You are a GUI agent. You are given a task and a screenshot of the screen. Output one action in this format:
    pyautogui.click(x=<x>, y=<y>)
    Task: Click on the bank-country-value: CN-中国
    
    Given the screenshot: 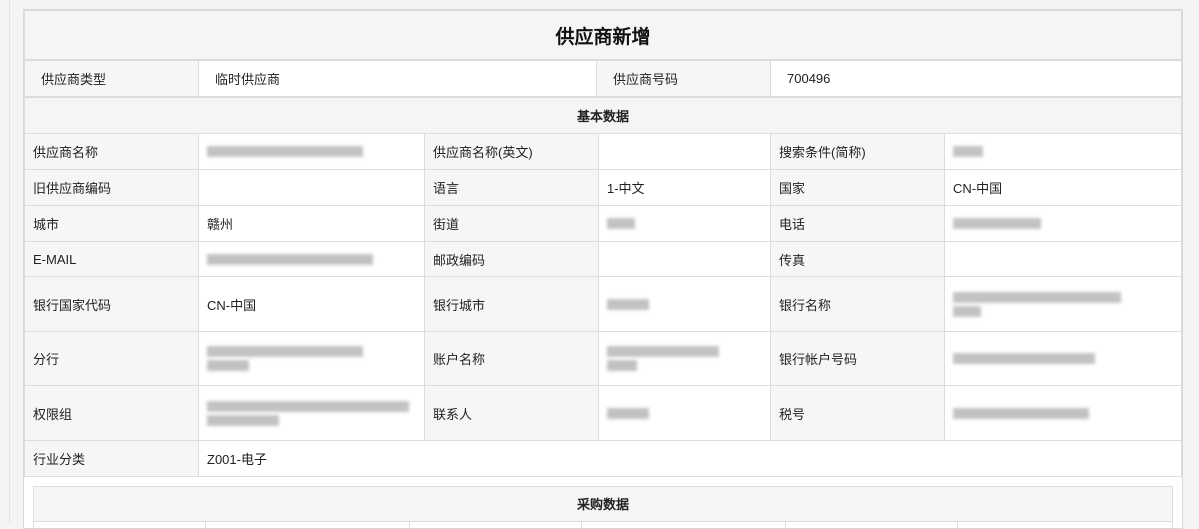 What is the action you would take?
    pyautogui.click(x=311, y=304)
    